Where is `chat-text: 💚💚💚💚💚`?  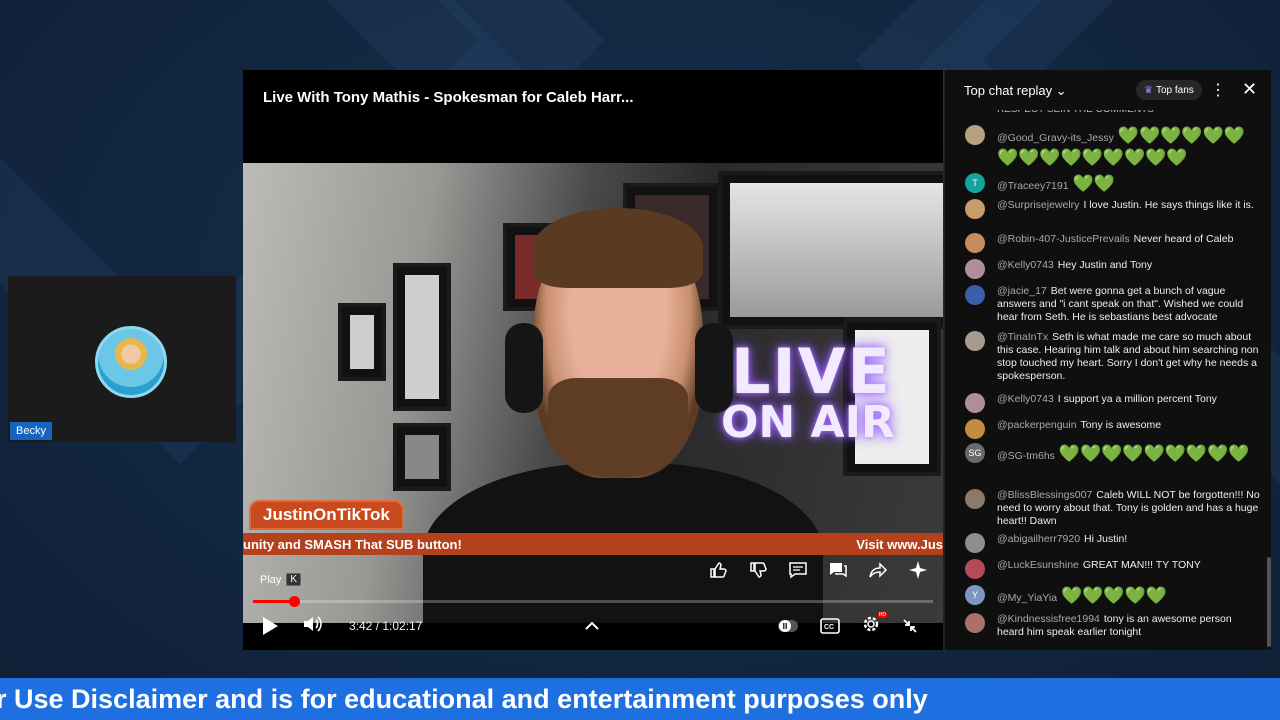 chat-text: 💚💚💚💚💚 is located at coordinates (1114, 595).